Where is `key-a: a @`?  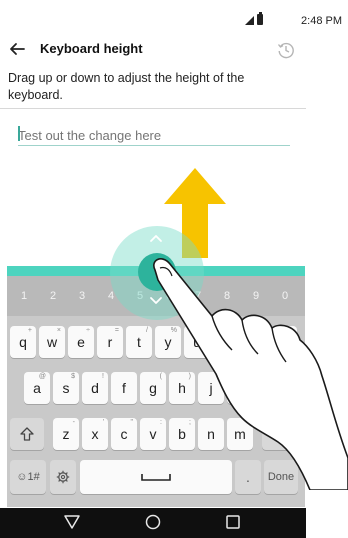
key-a: a @ is located at coordinates (37, 388).